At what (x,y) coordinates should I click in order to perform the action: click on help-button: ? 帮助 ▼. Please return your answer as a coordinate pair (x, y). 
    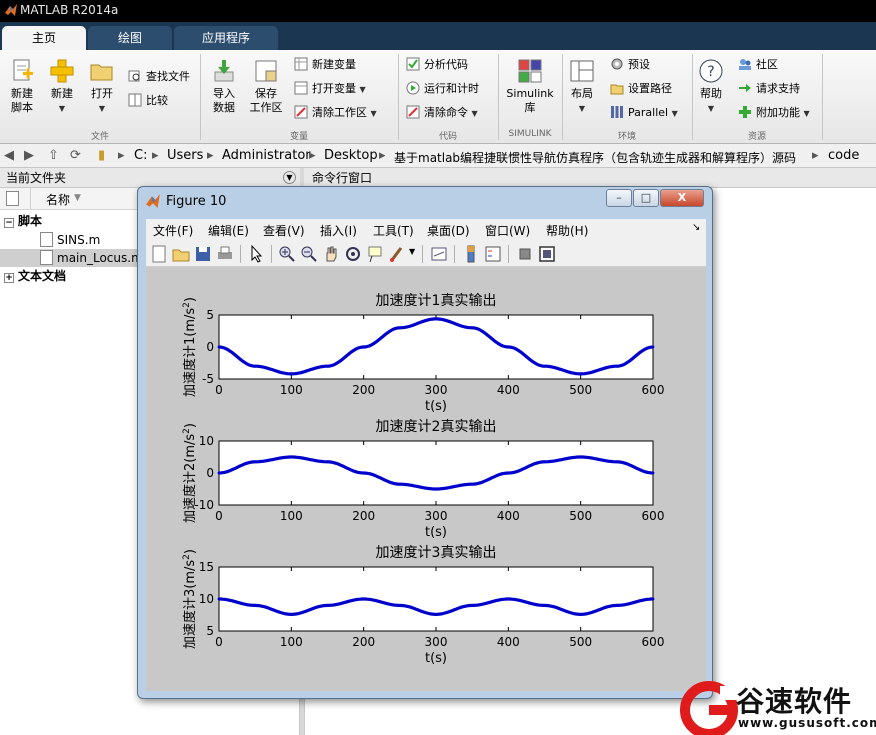
    Looking at the image, I should click on (711, 87).